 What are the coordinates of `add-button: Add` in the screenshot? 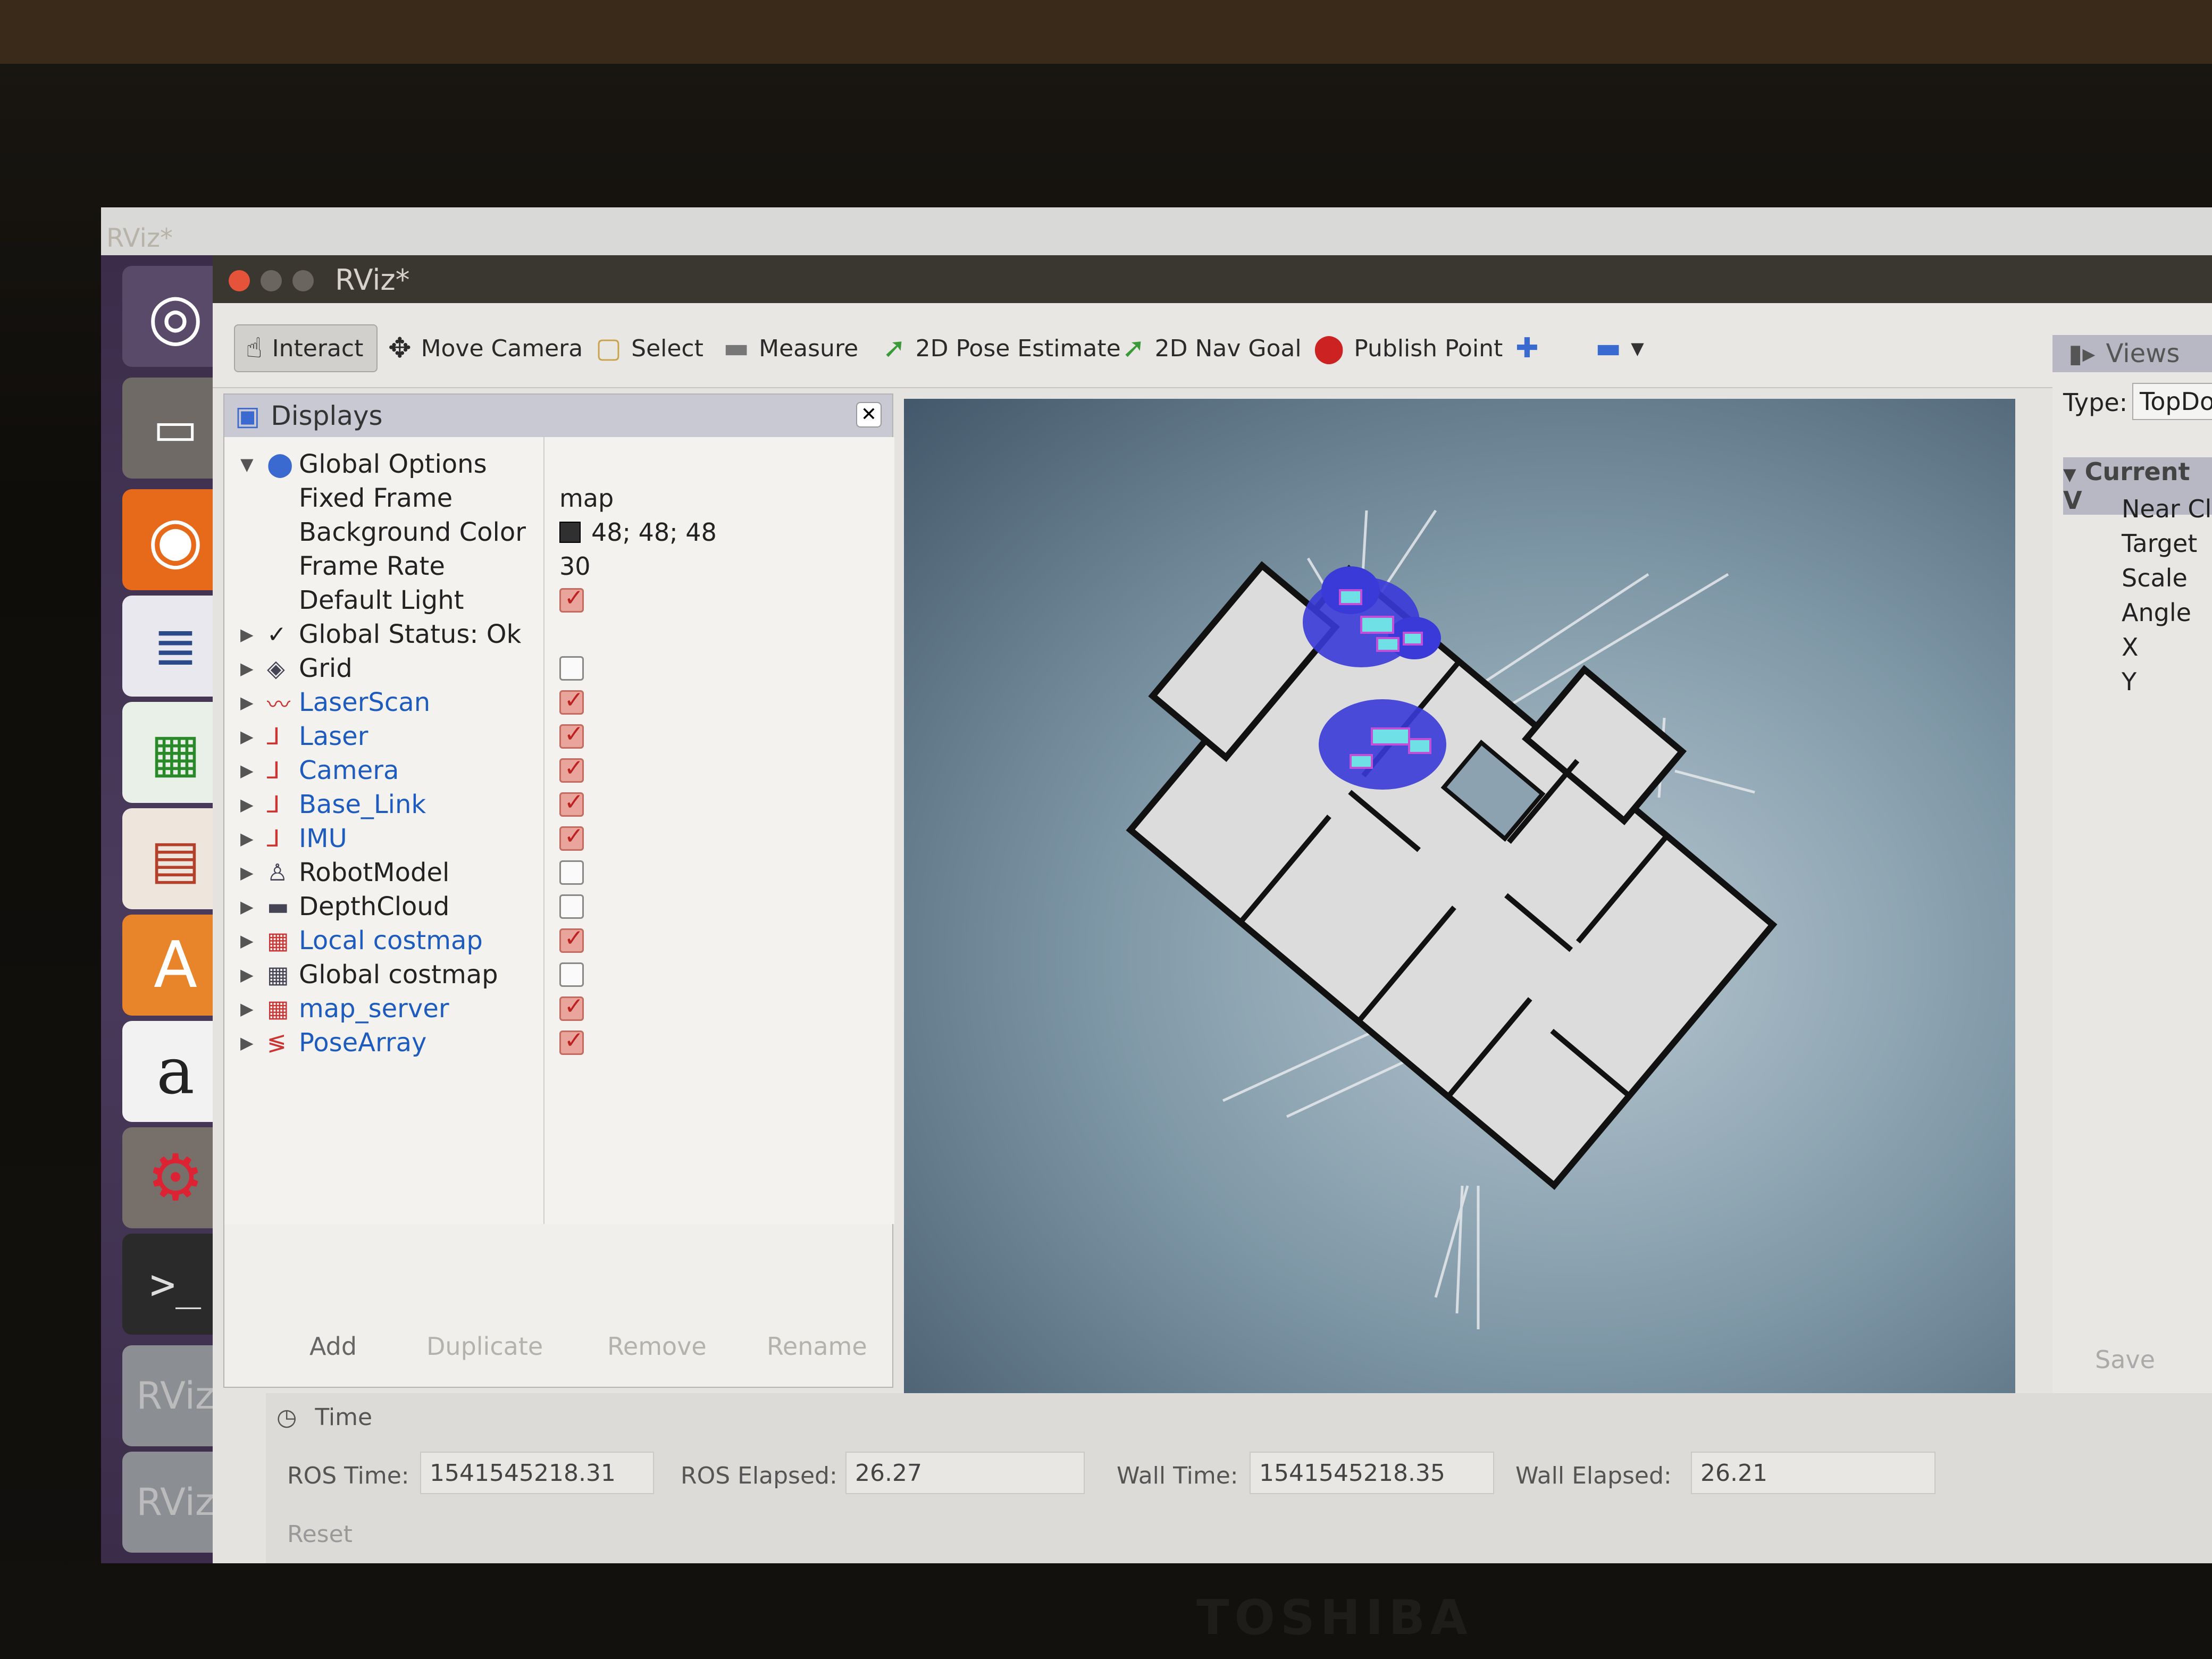 It's located at (333, 1346).